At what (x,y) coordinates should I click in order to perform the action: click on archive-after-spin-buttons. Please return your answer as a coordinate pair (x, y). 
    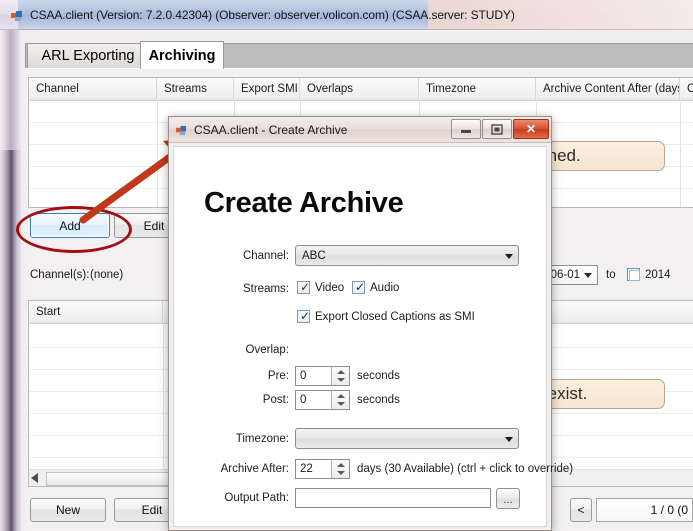
    Looking at the image, I should click on (340, 469).